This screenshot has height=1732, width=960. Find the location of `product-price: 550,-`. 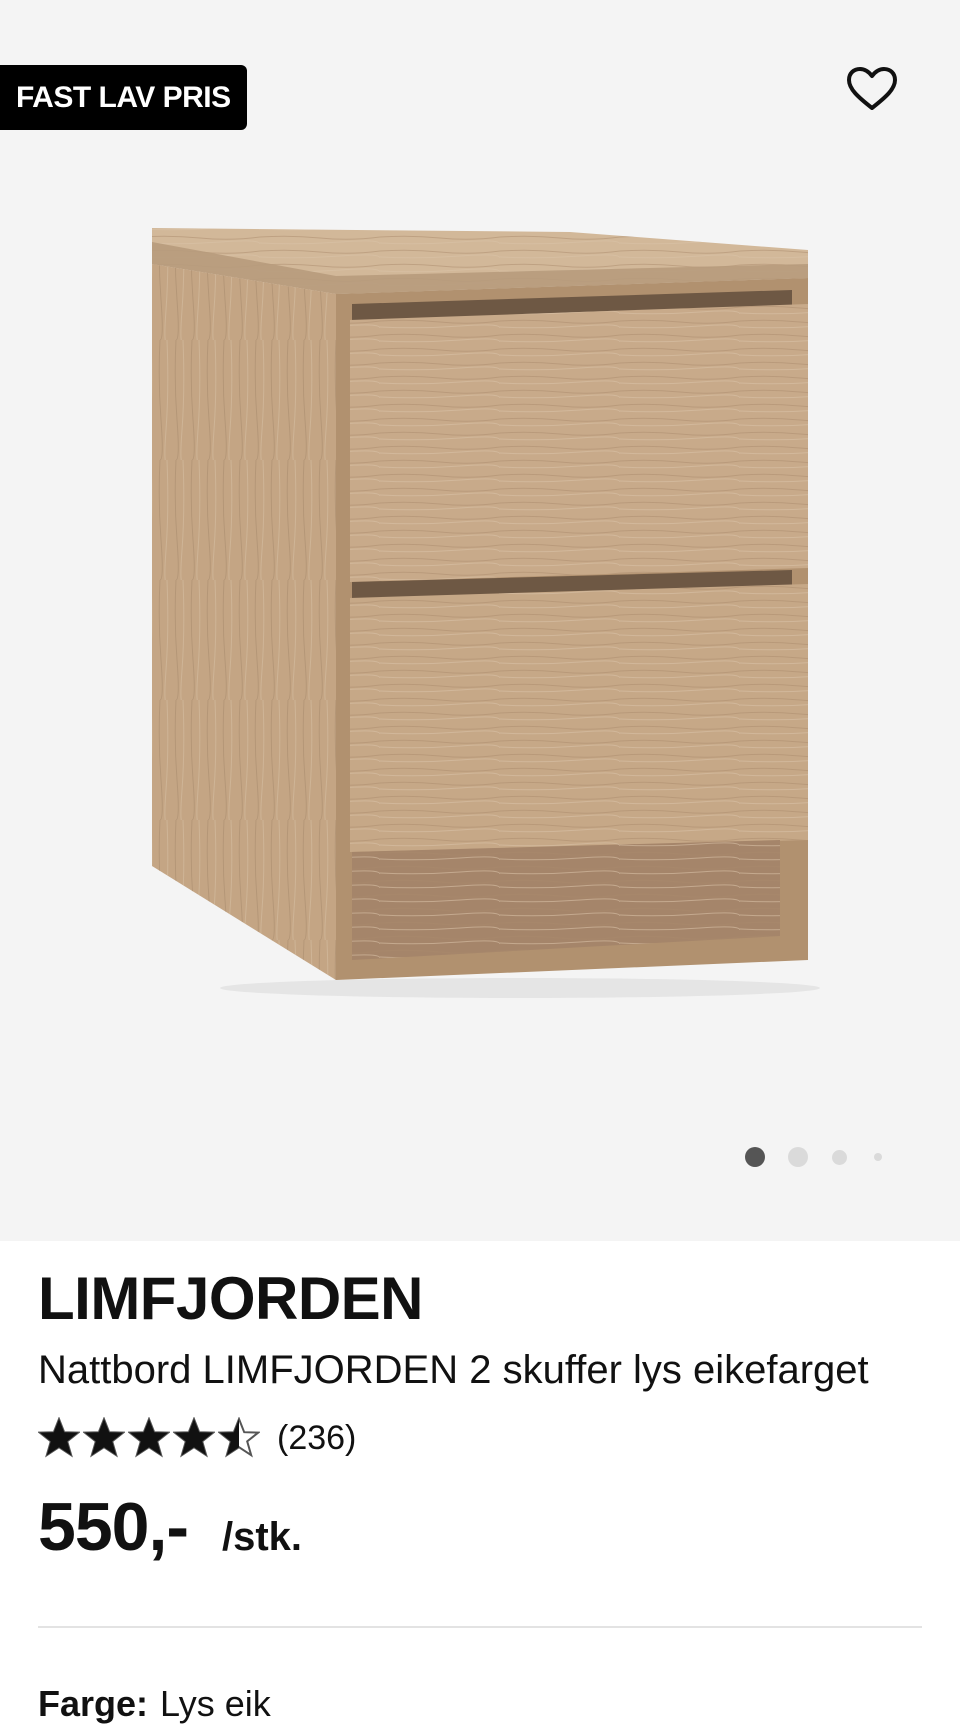

product-price: 550,- is located at coordinates (113, 1527).